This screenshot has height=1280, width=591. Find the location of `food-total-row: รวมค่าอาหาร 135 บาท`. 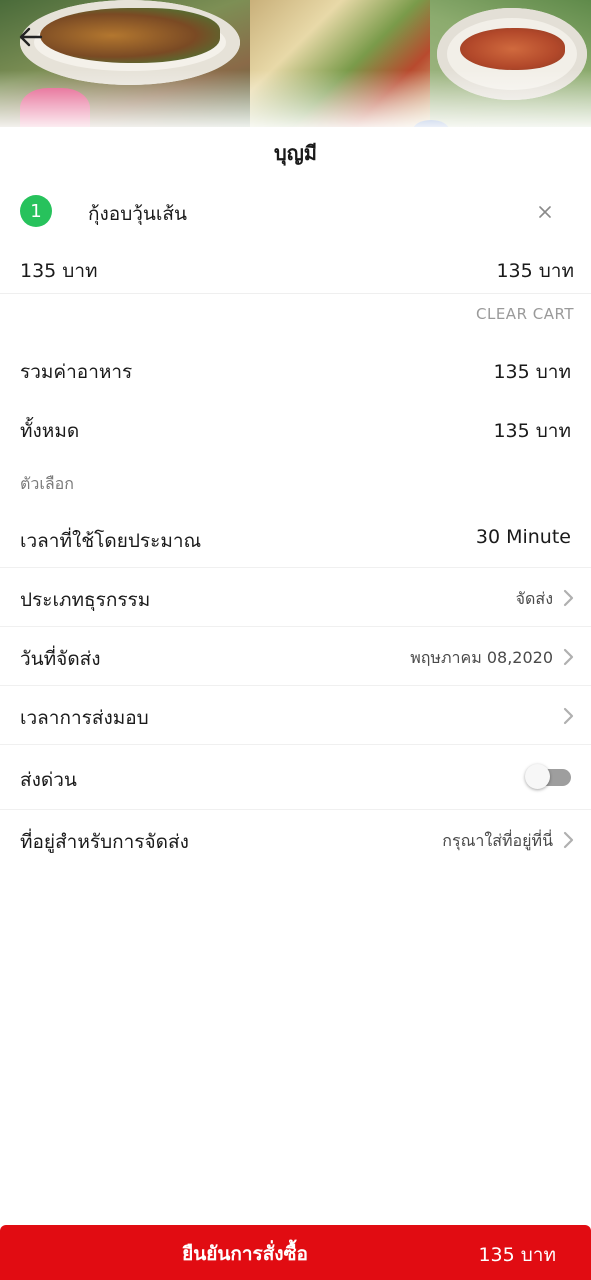

food-total-row: รวมค่าอาหาร 135 บาท is located at coordinates (295, 377).